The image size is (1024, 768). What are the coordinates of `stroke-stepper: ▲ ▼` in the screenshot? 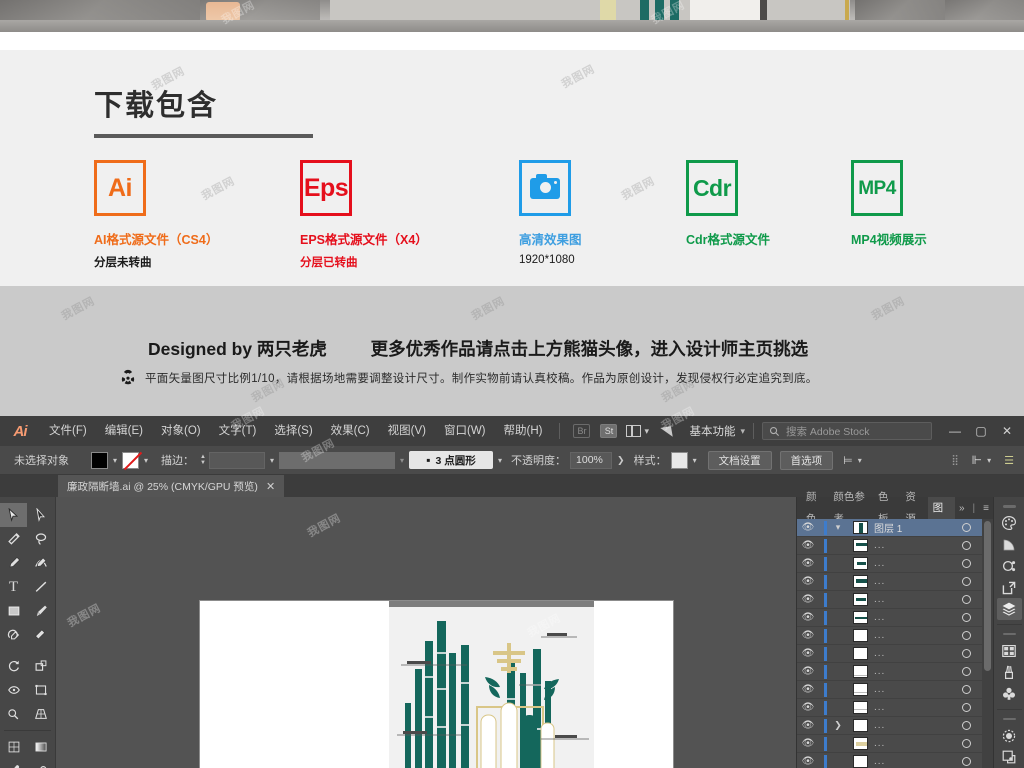 It's located at (203, 460).